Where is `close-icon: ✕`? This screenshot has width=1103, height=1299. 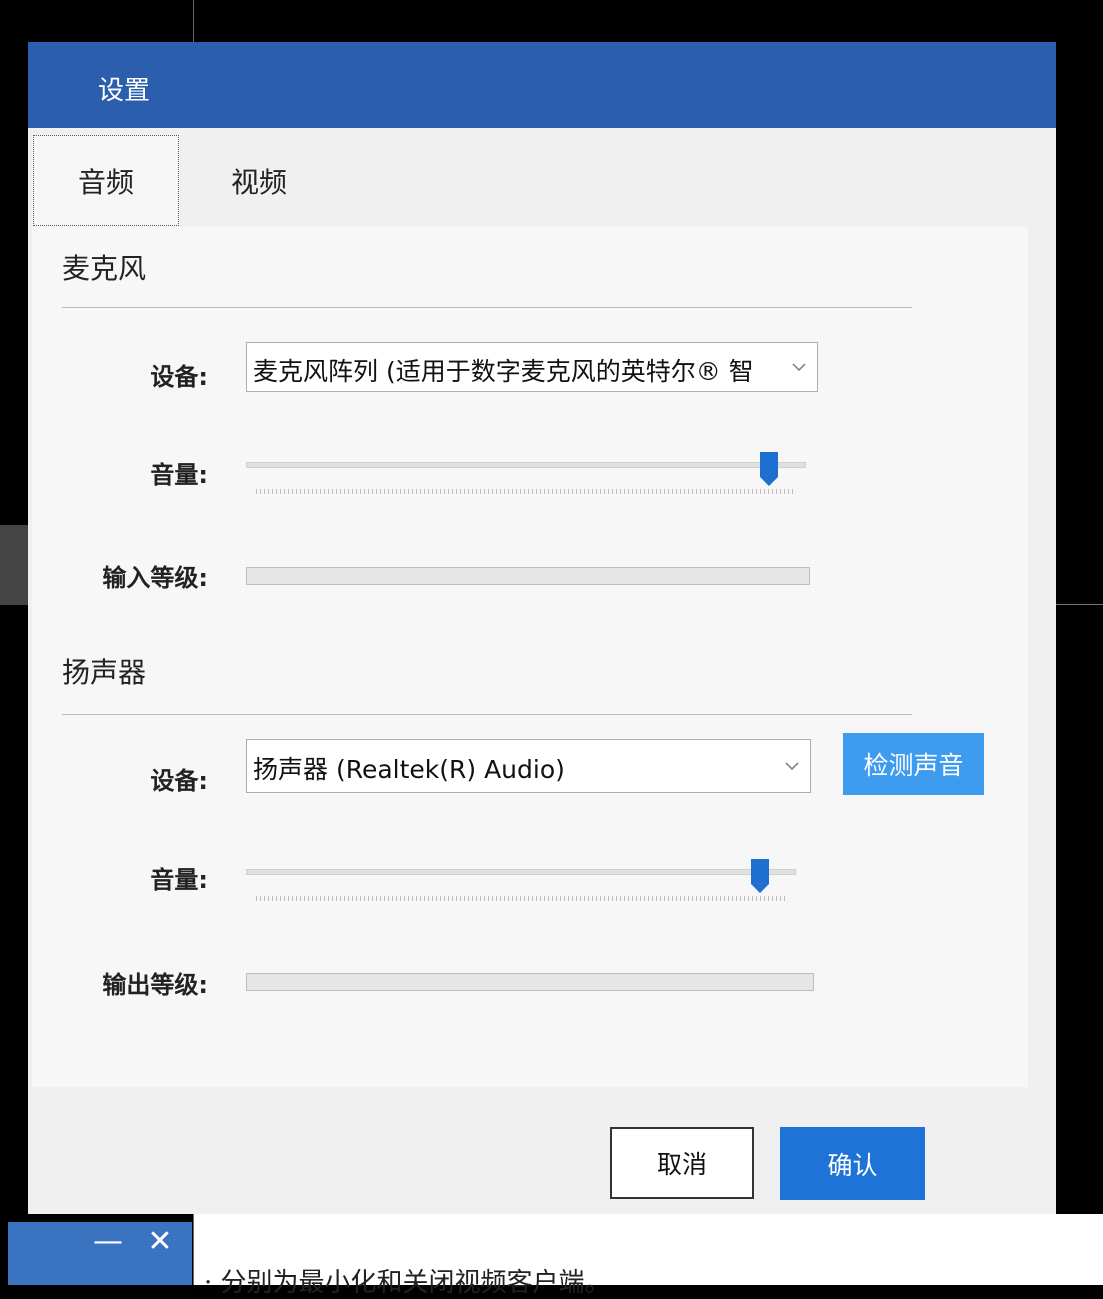 close-icon: ✕ is located at coordinates (160, 1242).